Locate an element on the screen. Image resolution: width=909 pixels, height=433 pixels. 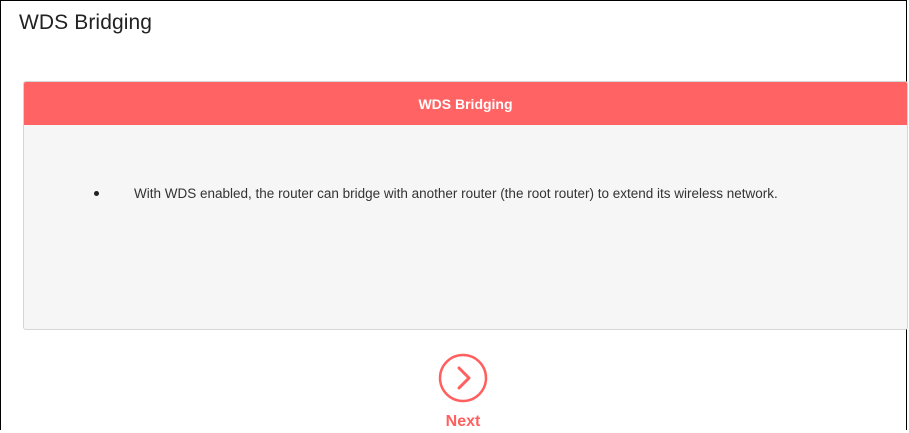
next-button: Next is located at coordinates (463, 393).